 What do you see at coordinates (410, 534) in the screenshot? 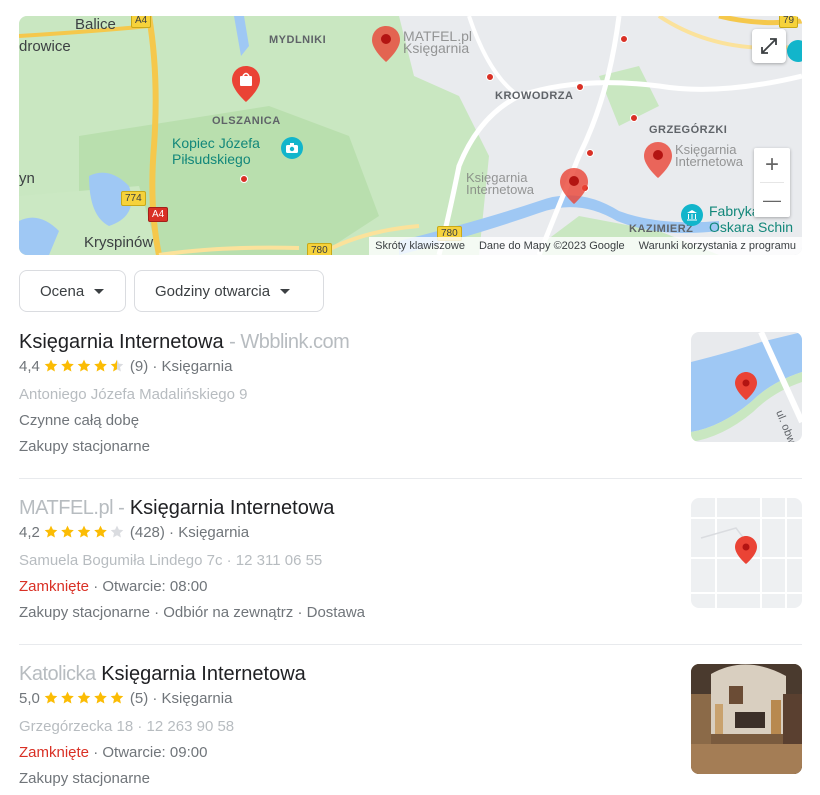
I see `result-rating-row: 4,2 (428) · Księgarnia` at bounding box center [410, 534].